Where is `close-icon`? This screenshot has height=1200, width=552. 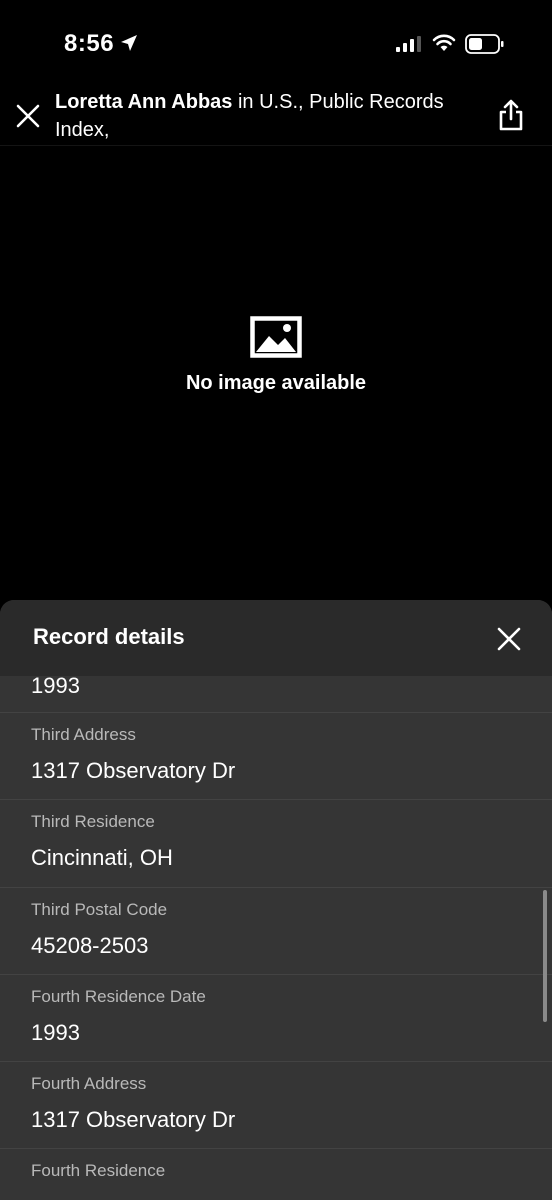
close-icon is located at coordinates (28, 116).